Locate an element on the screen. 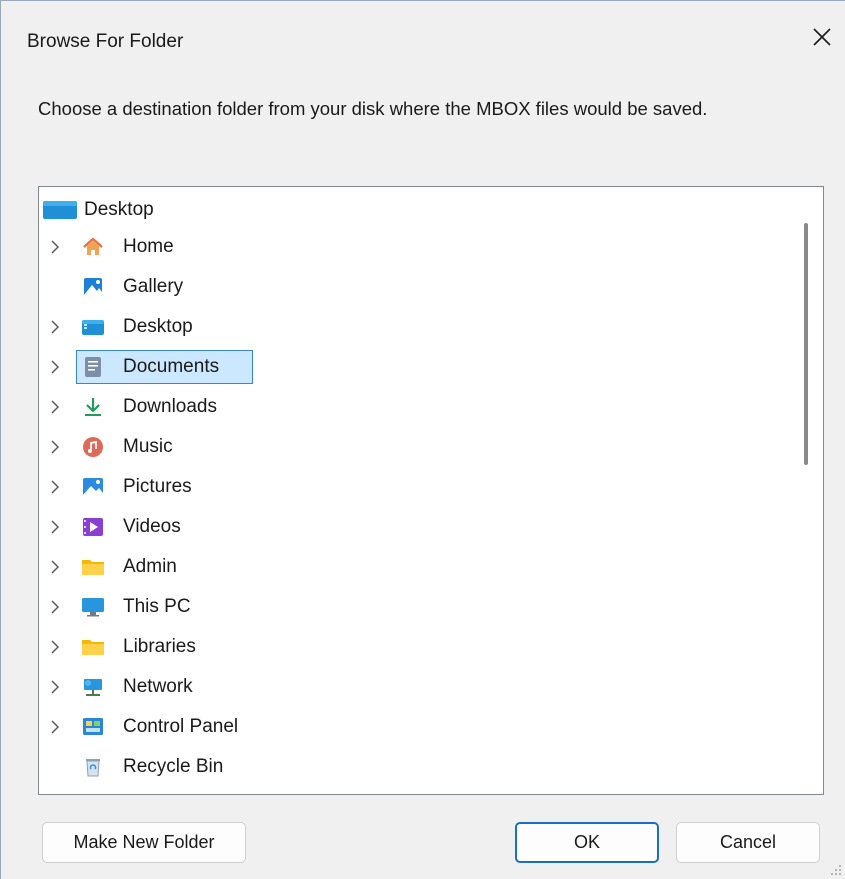 The width and height of the screenshot is (845, 879). title-bar: Browse For Folder is located at coordinates (423, 41).